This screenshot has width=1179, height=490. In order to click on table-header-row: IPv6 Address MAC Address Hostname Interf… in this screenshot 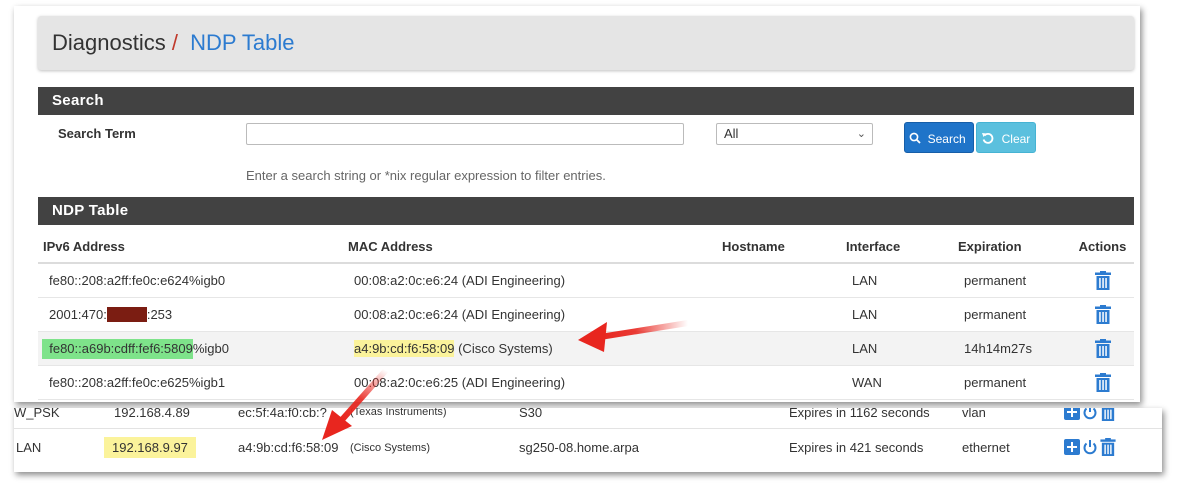, I will do `click(586, 247)`.